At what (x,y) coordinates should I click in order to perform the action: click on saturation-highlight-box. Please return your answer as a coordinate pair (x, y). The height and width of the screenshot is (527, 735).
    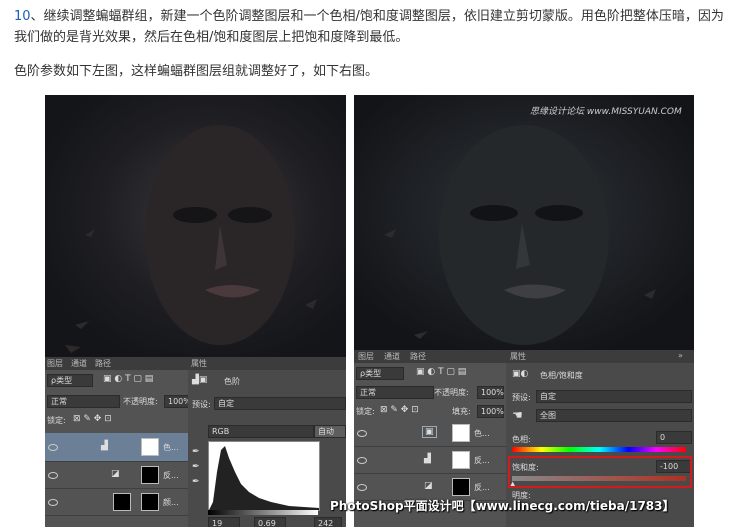
    Looking at the image, I should click on (600, 472).